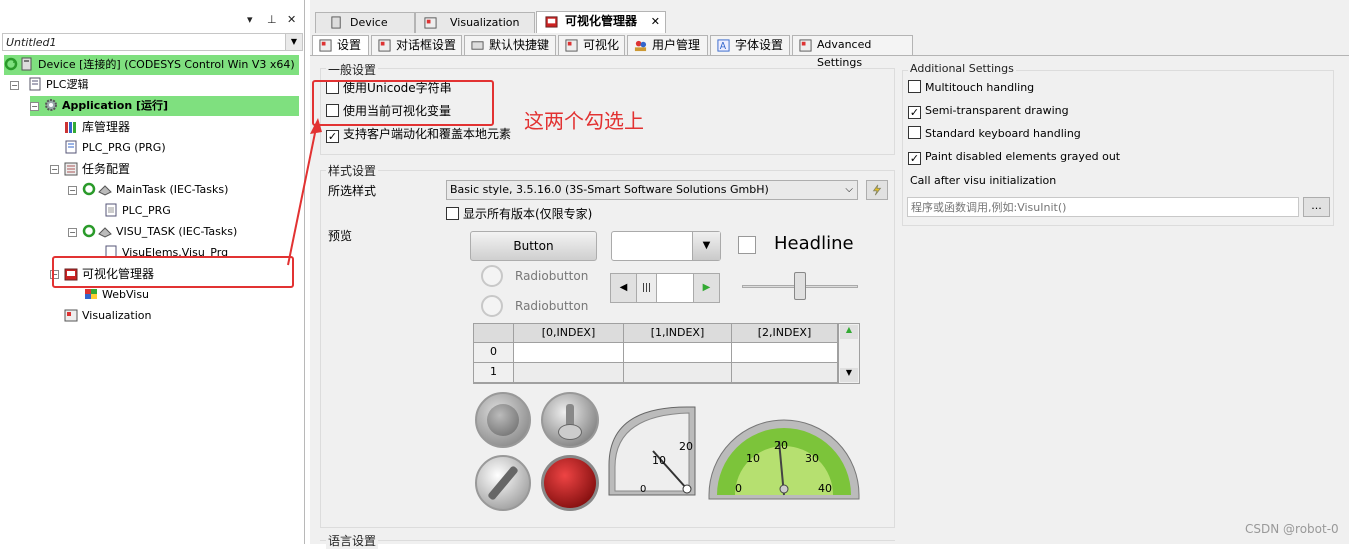  What do you see at coordinates (152, 20) in the screenshot?
I see `pane-header: ▾ ⊥ ✕` at bounding box center [152, 20].